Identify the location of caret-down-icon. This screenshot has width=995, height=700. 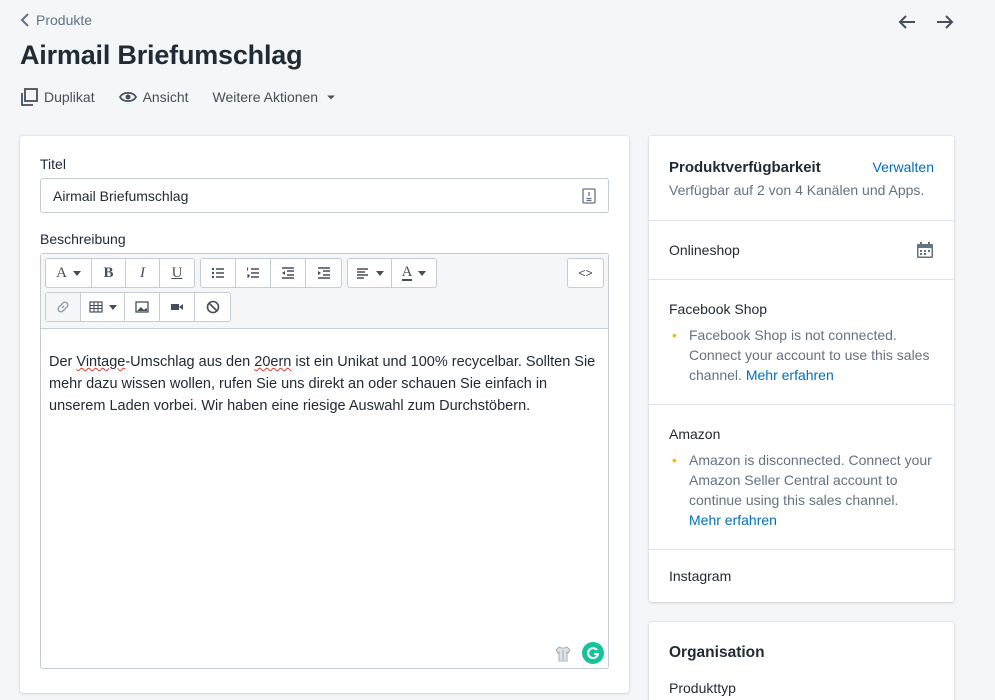
(331, 97).